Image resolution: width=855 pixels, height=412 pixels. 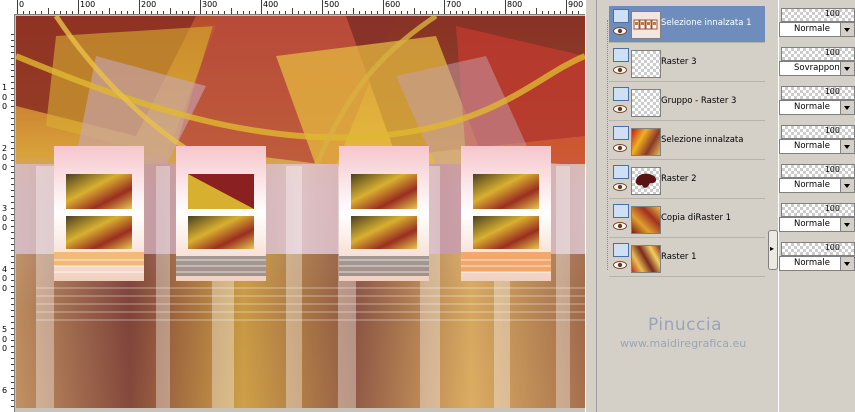 What do you see at coordinates (576, 4) in the screenshot?
I see `ruler-number: 900` at bounding box center [576, 4].